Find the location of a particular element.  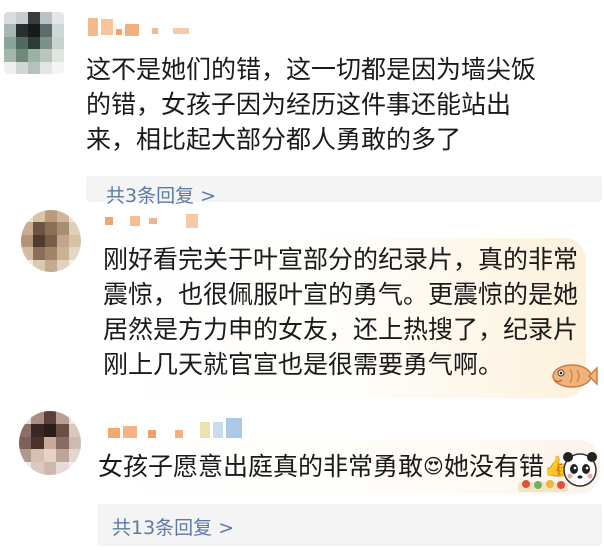

comment-text: 女孩子愿意出庭真的非常勇敢😍她没有错👍 is located at coordinates (343, 466).